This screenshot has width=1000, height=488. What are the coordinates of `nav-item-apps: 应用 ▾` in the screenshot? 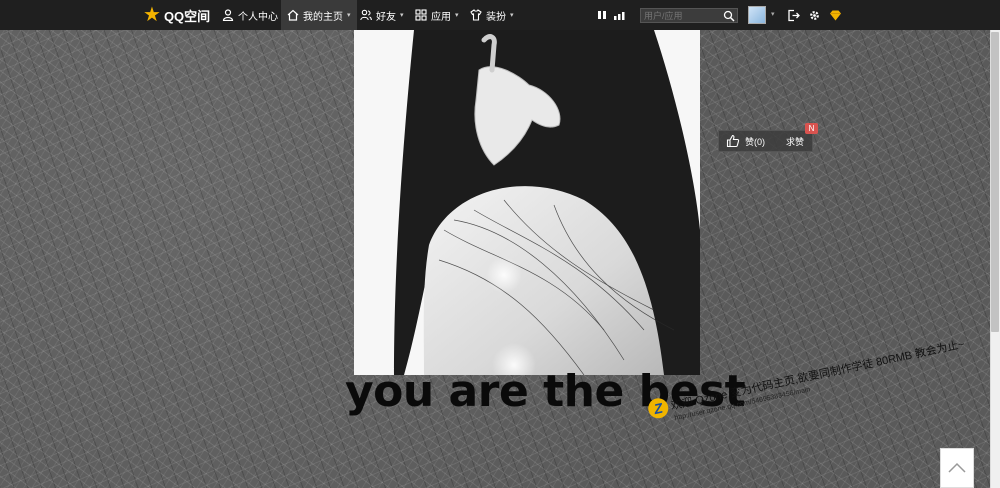 It's located at (437, 15).